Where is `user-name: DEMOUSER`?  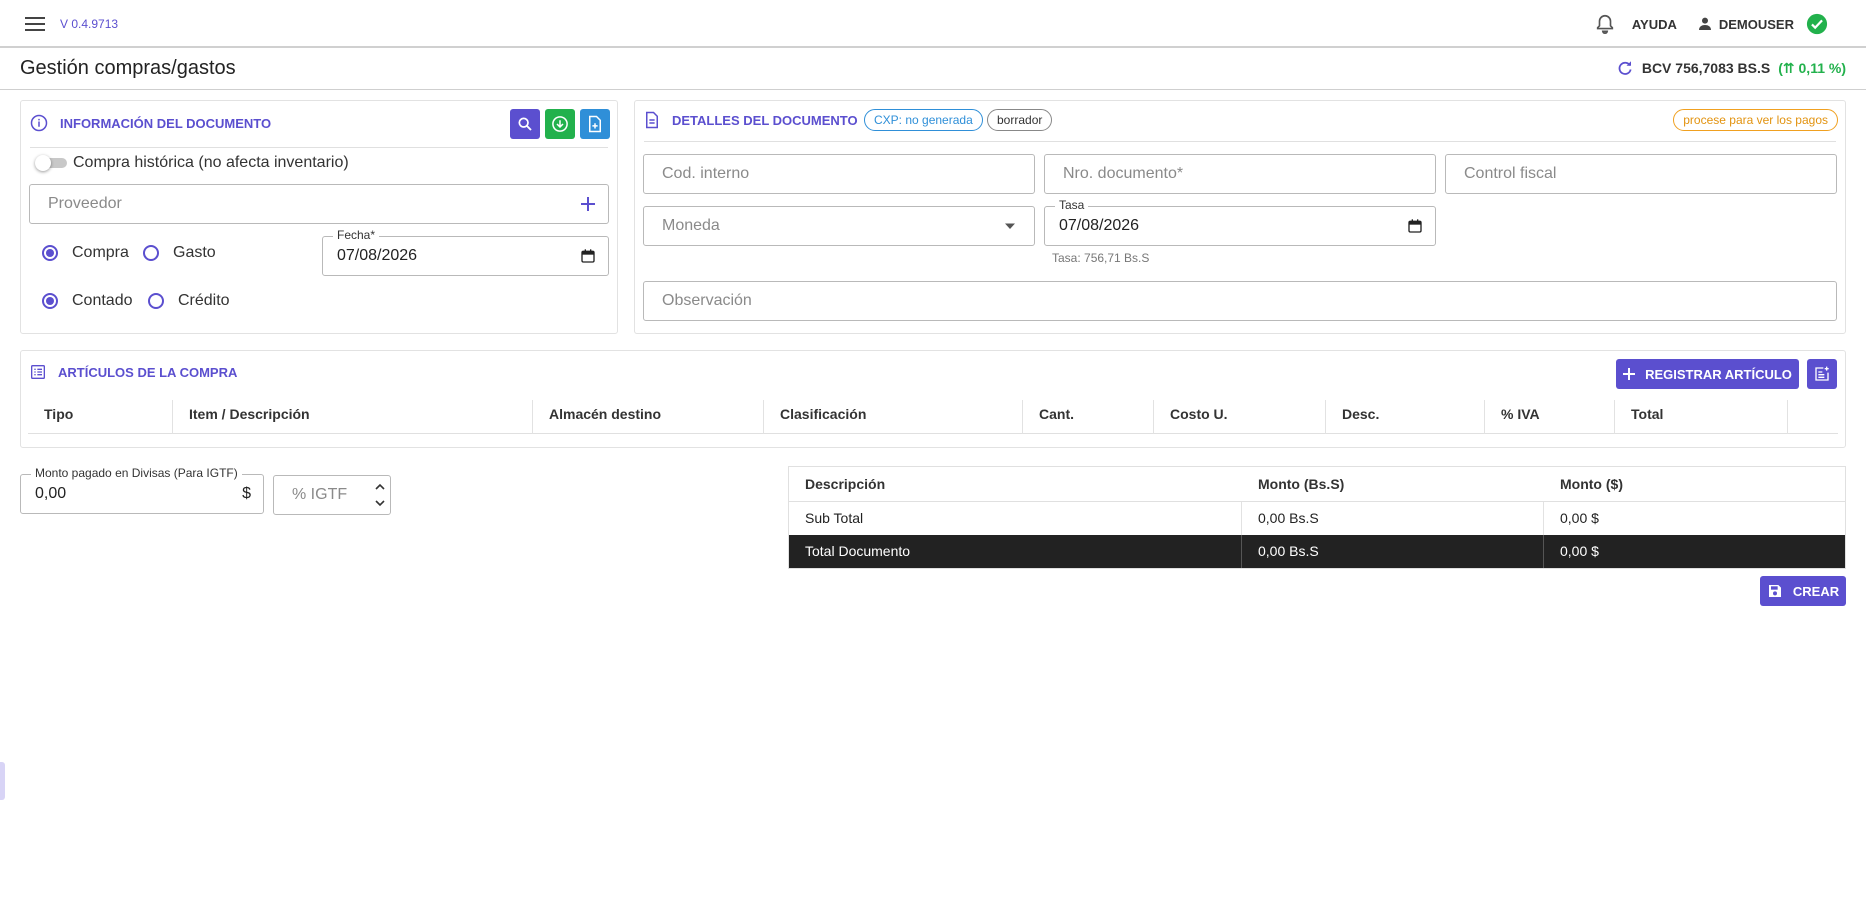
user-name: DEMOUSER is located at coordinates (1756, 24).